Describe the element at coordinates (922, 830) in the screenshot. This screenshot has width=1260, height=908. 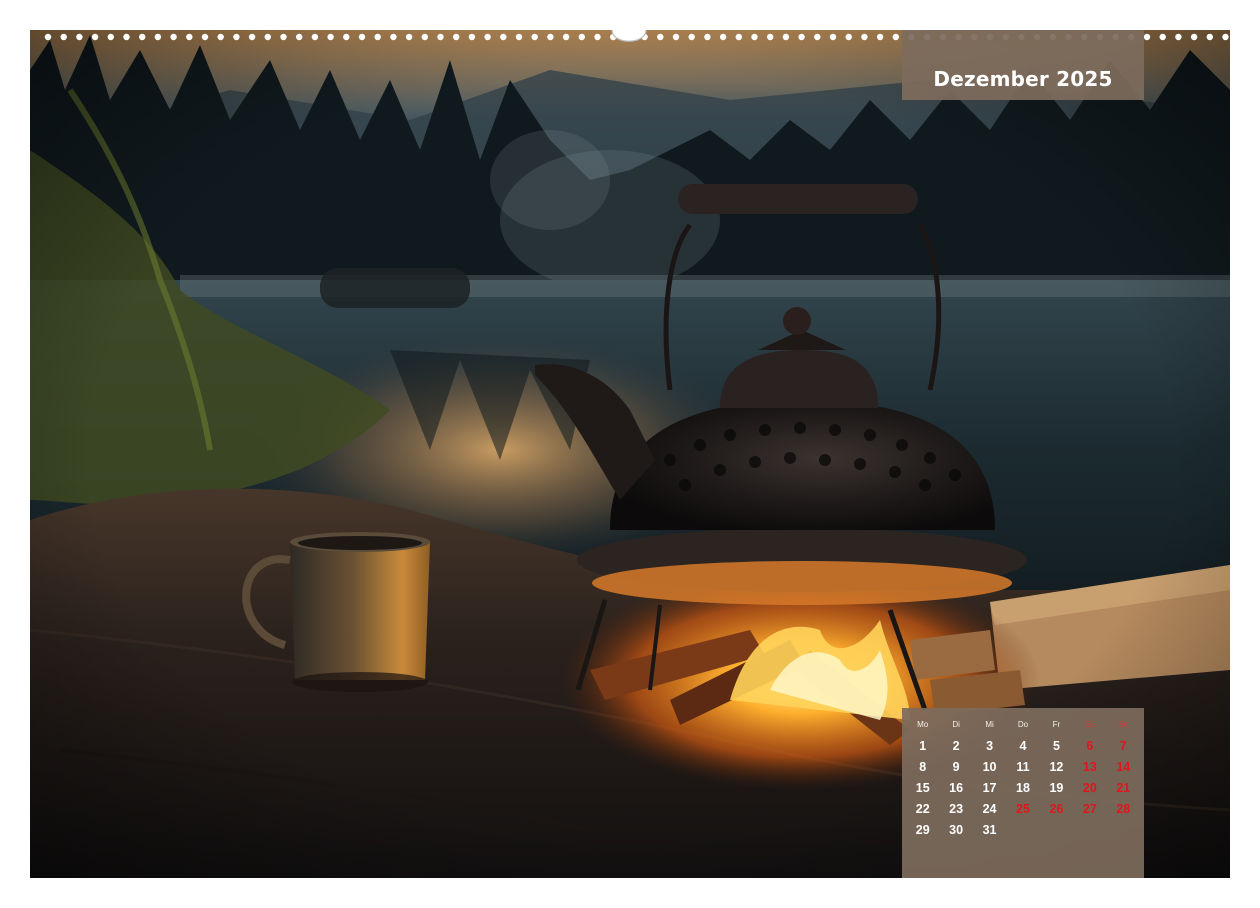
I see `day-cell: 29` at that location.